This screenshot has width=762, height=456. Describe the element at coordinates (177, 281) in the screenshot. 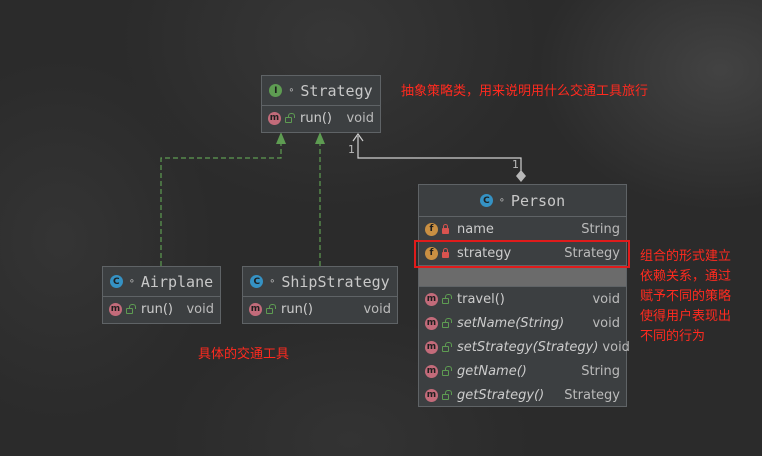

I see `airplane-title: Airplane` at that location.